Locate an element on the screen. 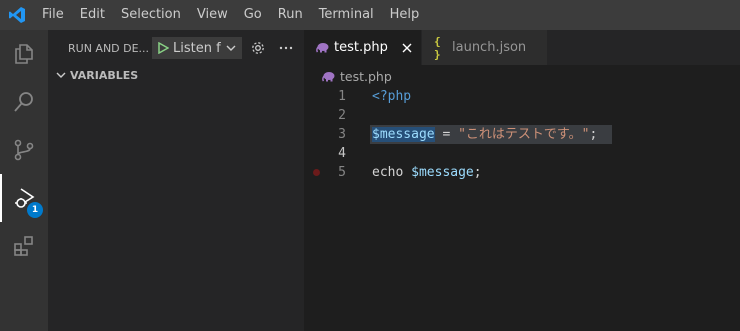 This screenshot has width=740, height=331. menu-edit: Edit is located at coordinates (92, 15).